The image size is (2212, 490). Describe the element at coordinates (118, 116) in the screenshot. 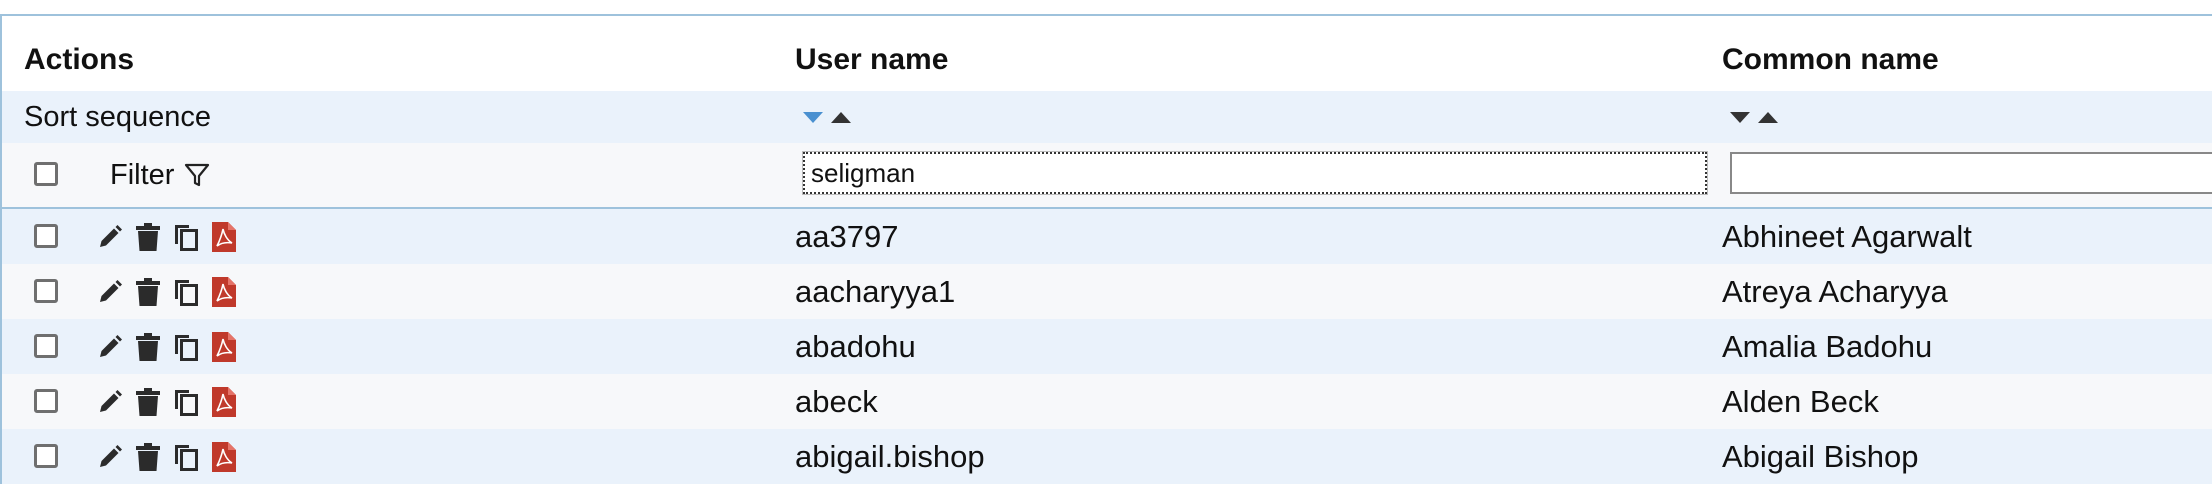

I see `sort-sequence-label: Sort sequence` at that location.